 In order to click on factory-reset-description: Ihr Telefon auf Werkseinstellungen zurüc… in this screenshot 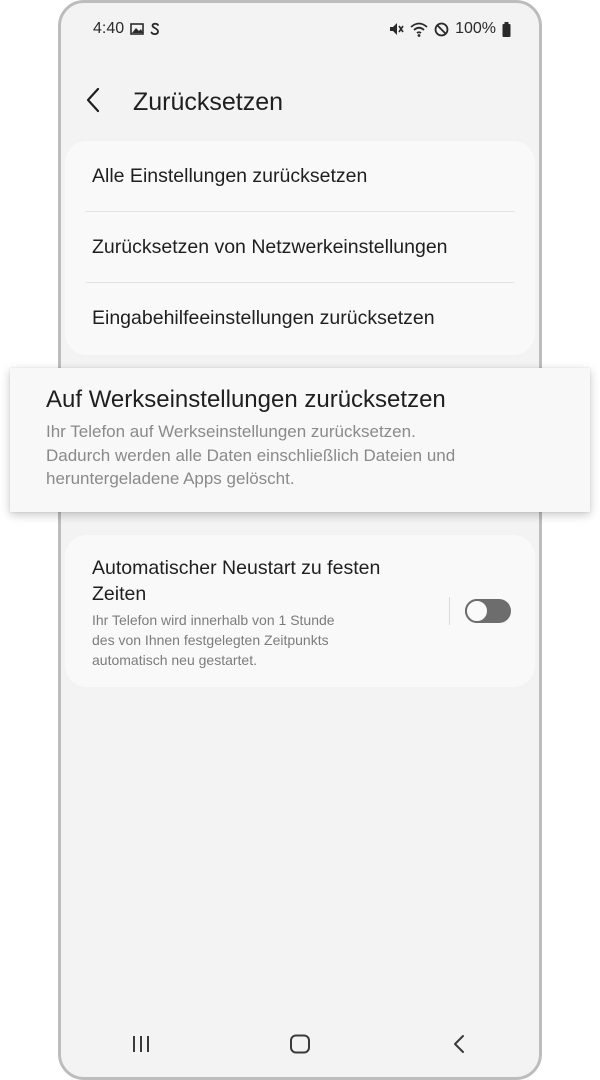, I will do `click(306, 455)`.